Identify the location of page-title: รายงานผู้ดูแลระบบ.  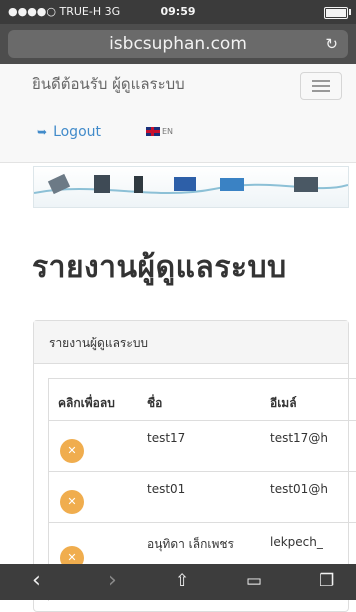
(159, 267).